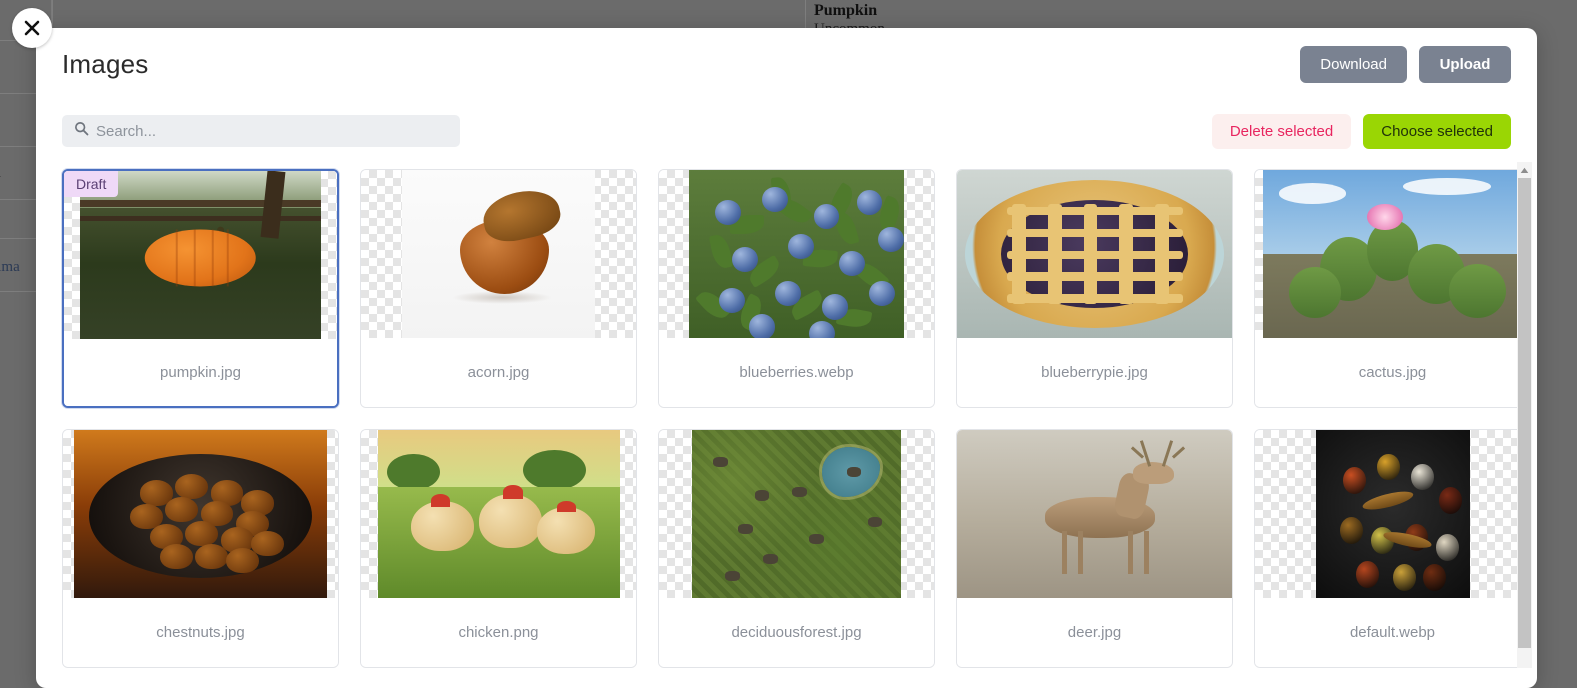  I want to click on image-thumbnail: Draft, so click(200, 255).